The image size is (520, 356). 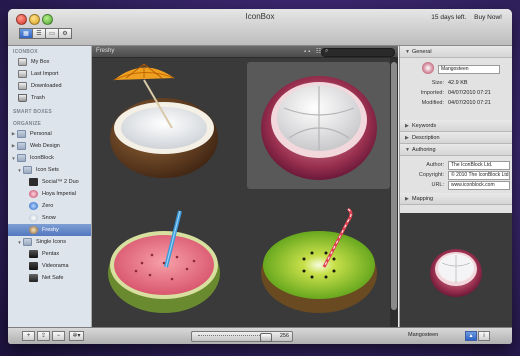 I want to click on sidebar-item-last-import: Last Import, so click(x=49, y=74).